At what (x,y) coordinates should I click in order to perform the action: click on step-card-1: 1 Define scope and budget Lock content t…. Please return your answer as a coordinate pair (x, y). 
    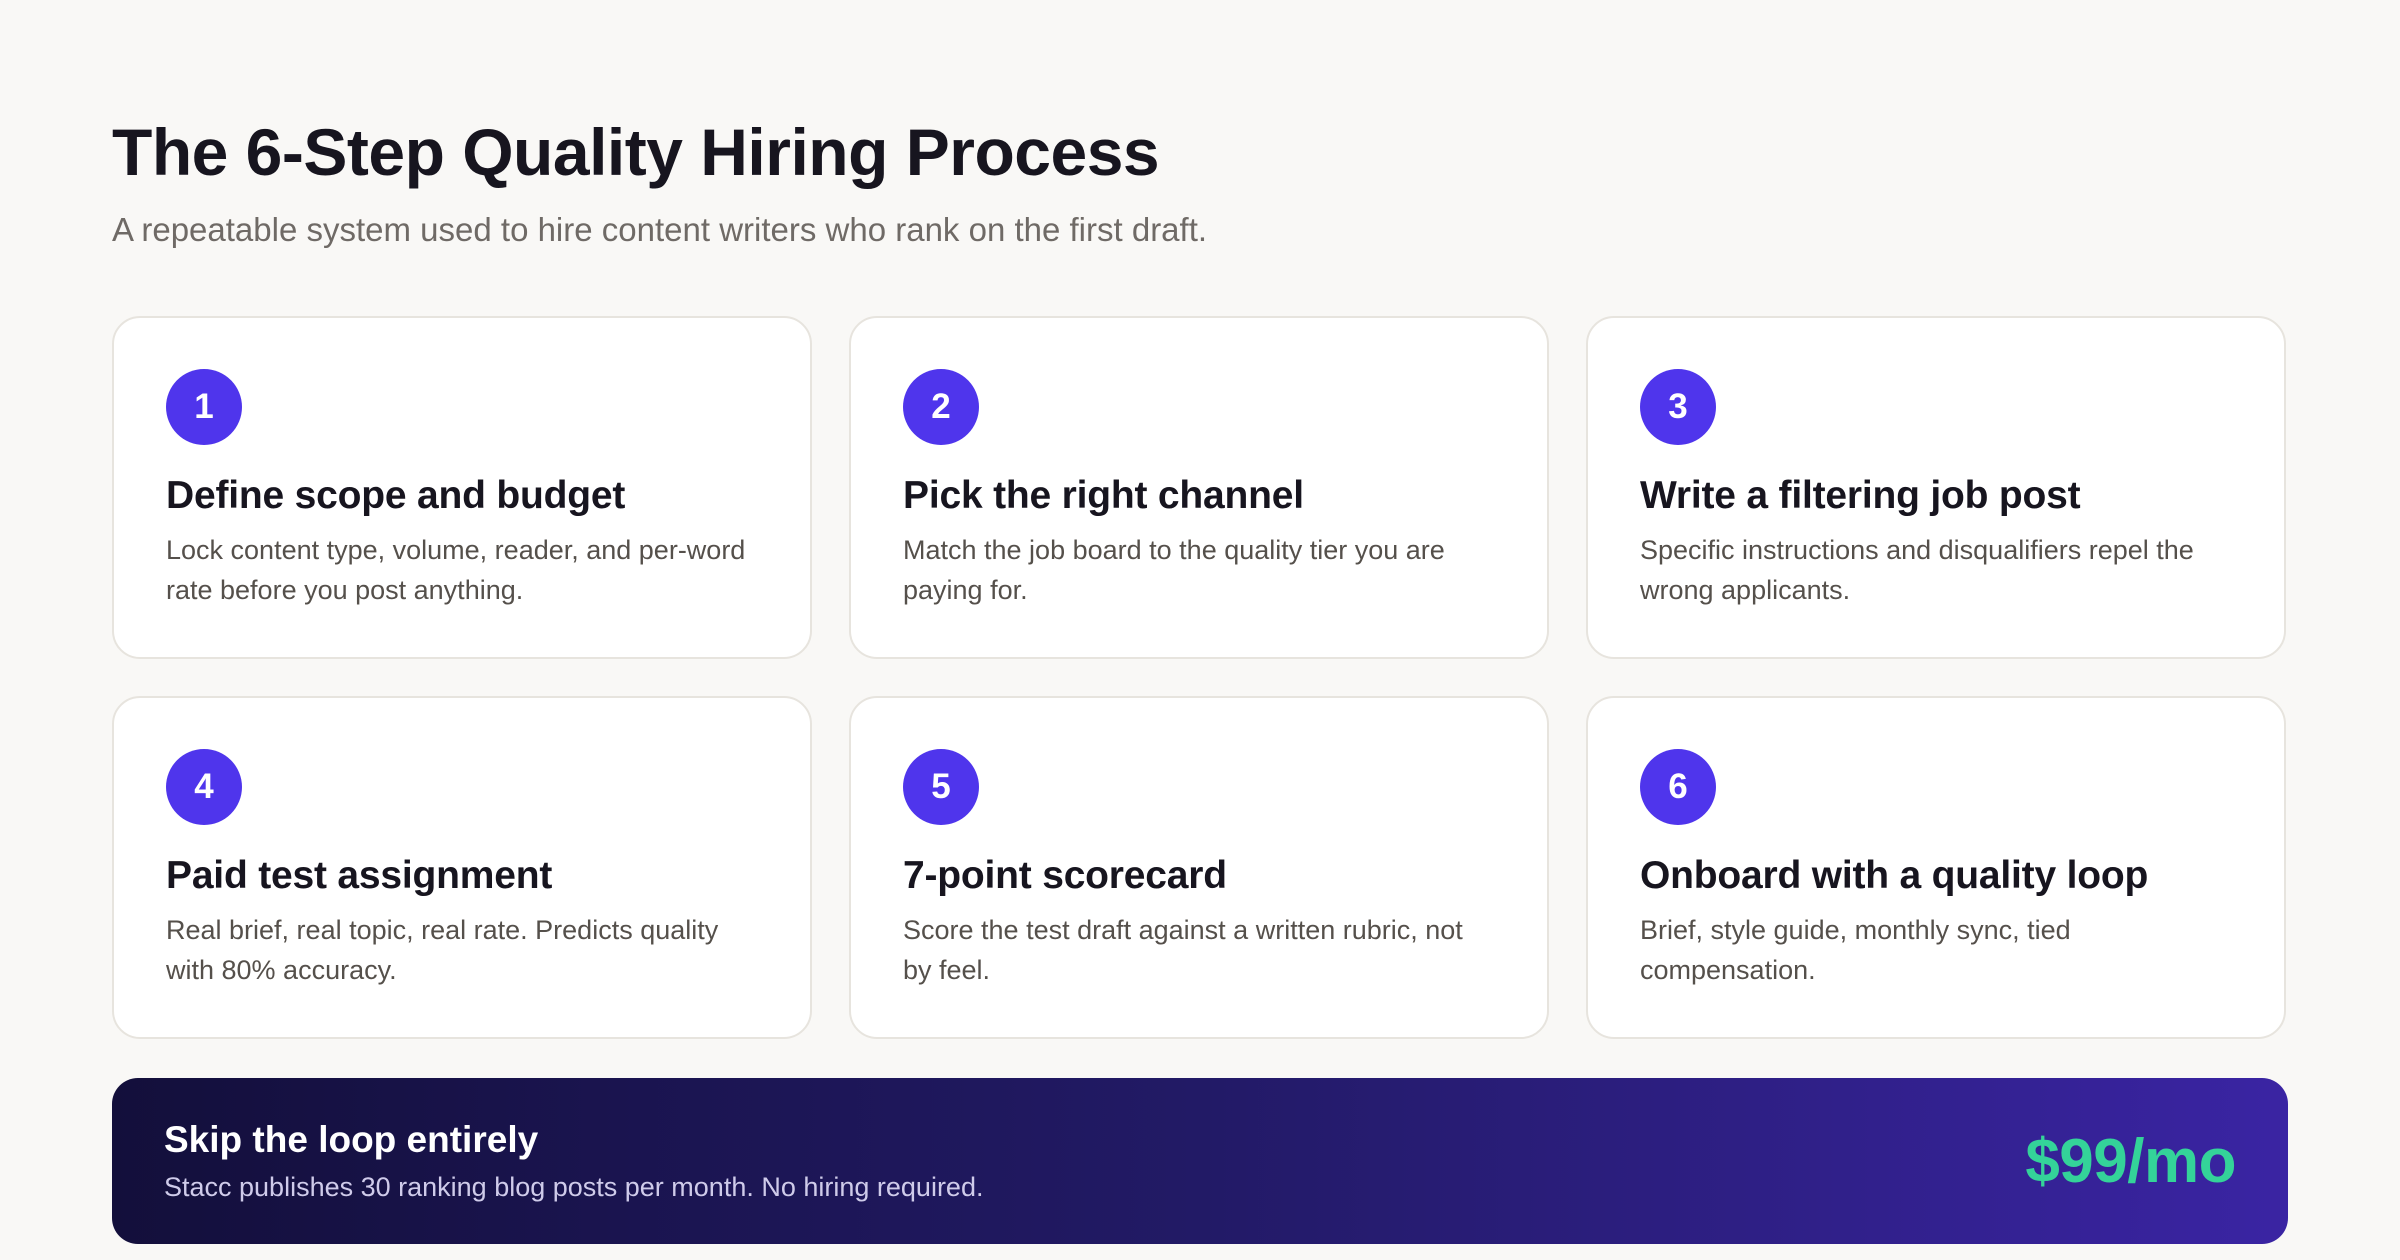
    Looking at the image, I should click on (462, 487).